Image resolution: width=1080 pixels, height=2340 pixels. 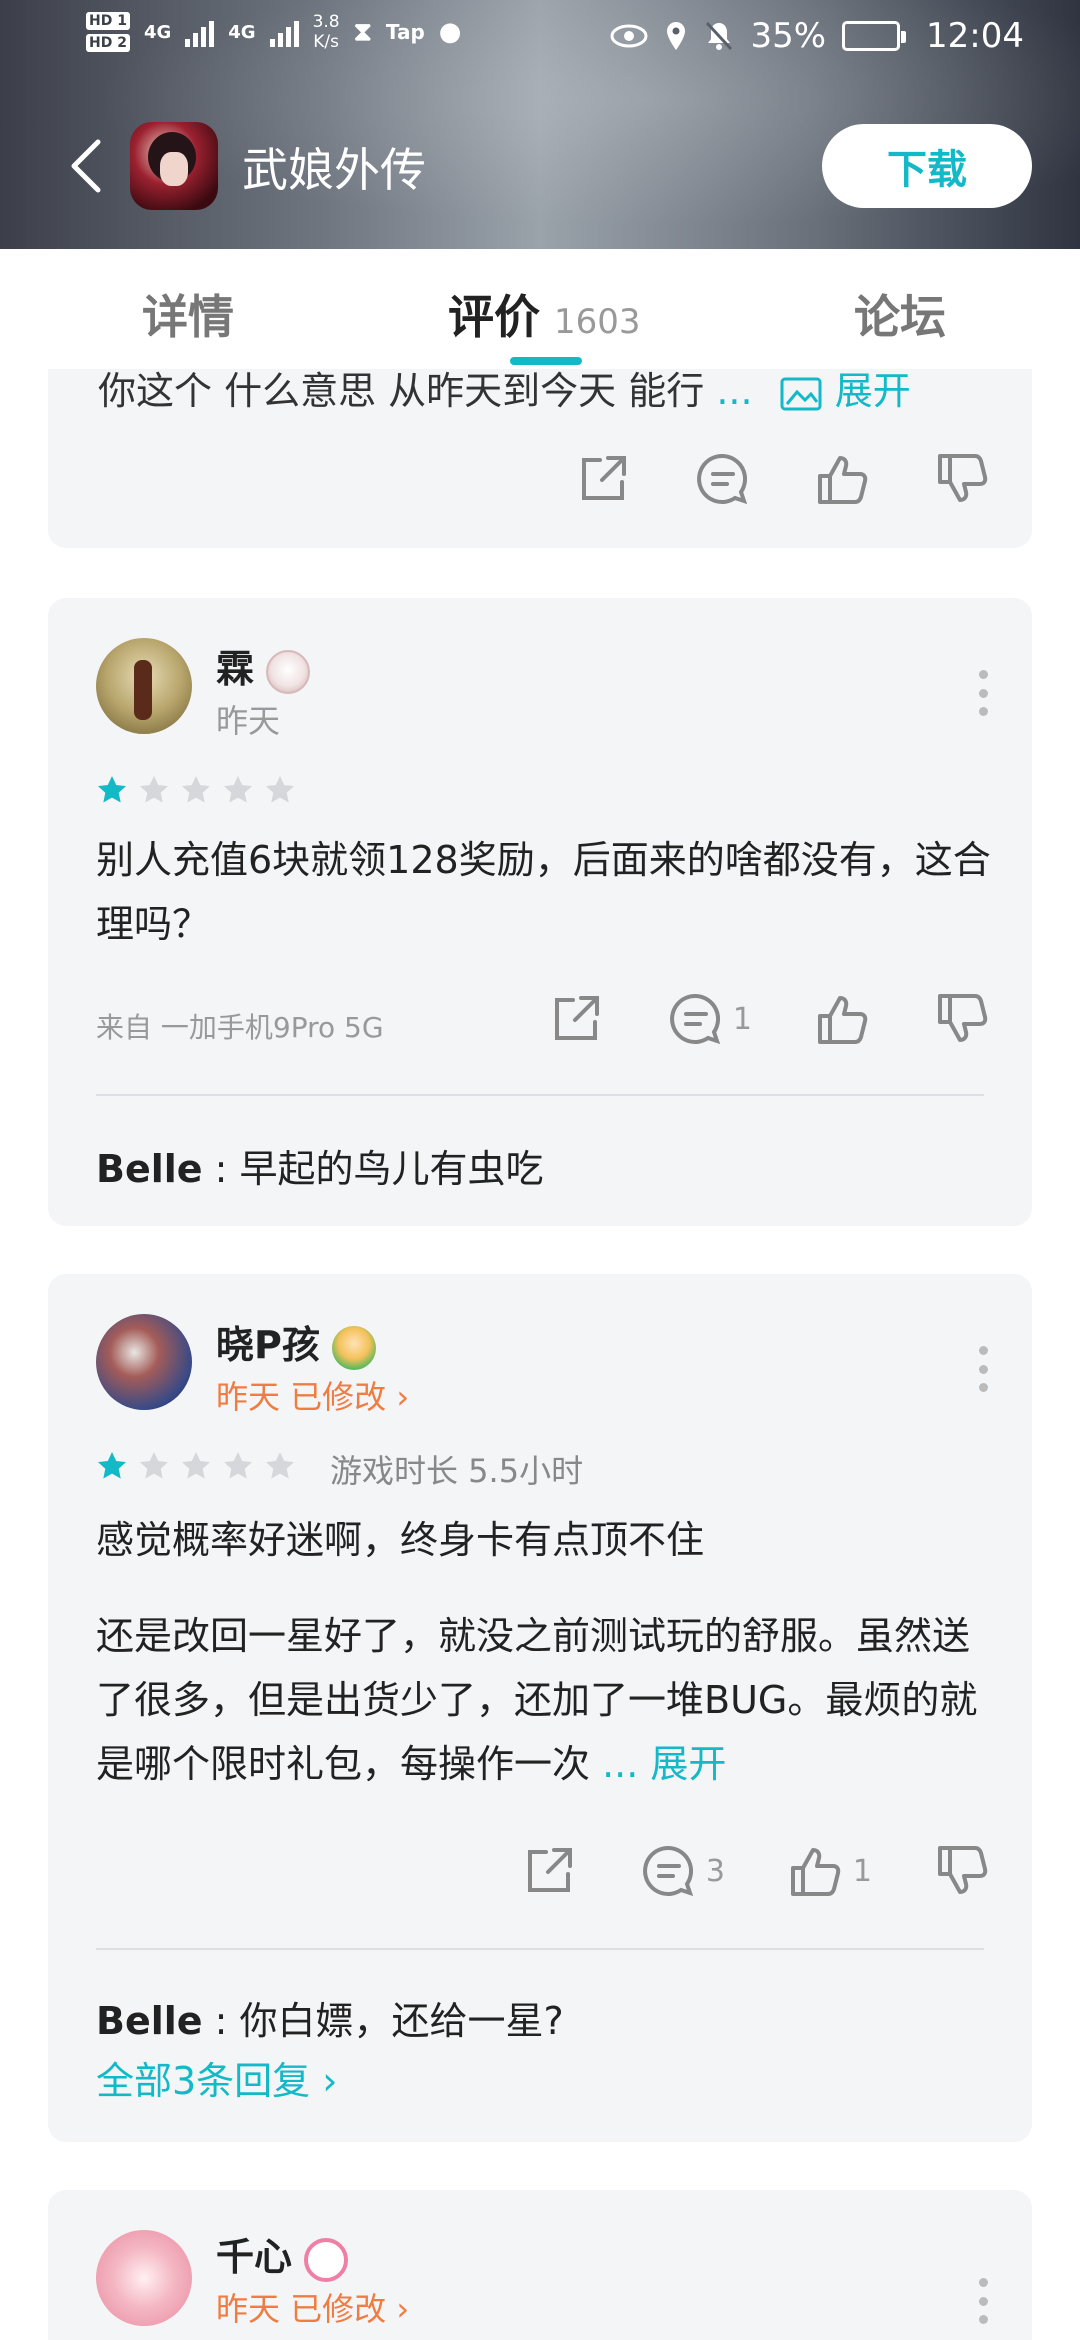 What do you see at coordinates (546, 361) in the screenshot?
I see `active-tab-indicator` at bounding box center [546, 361].